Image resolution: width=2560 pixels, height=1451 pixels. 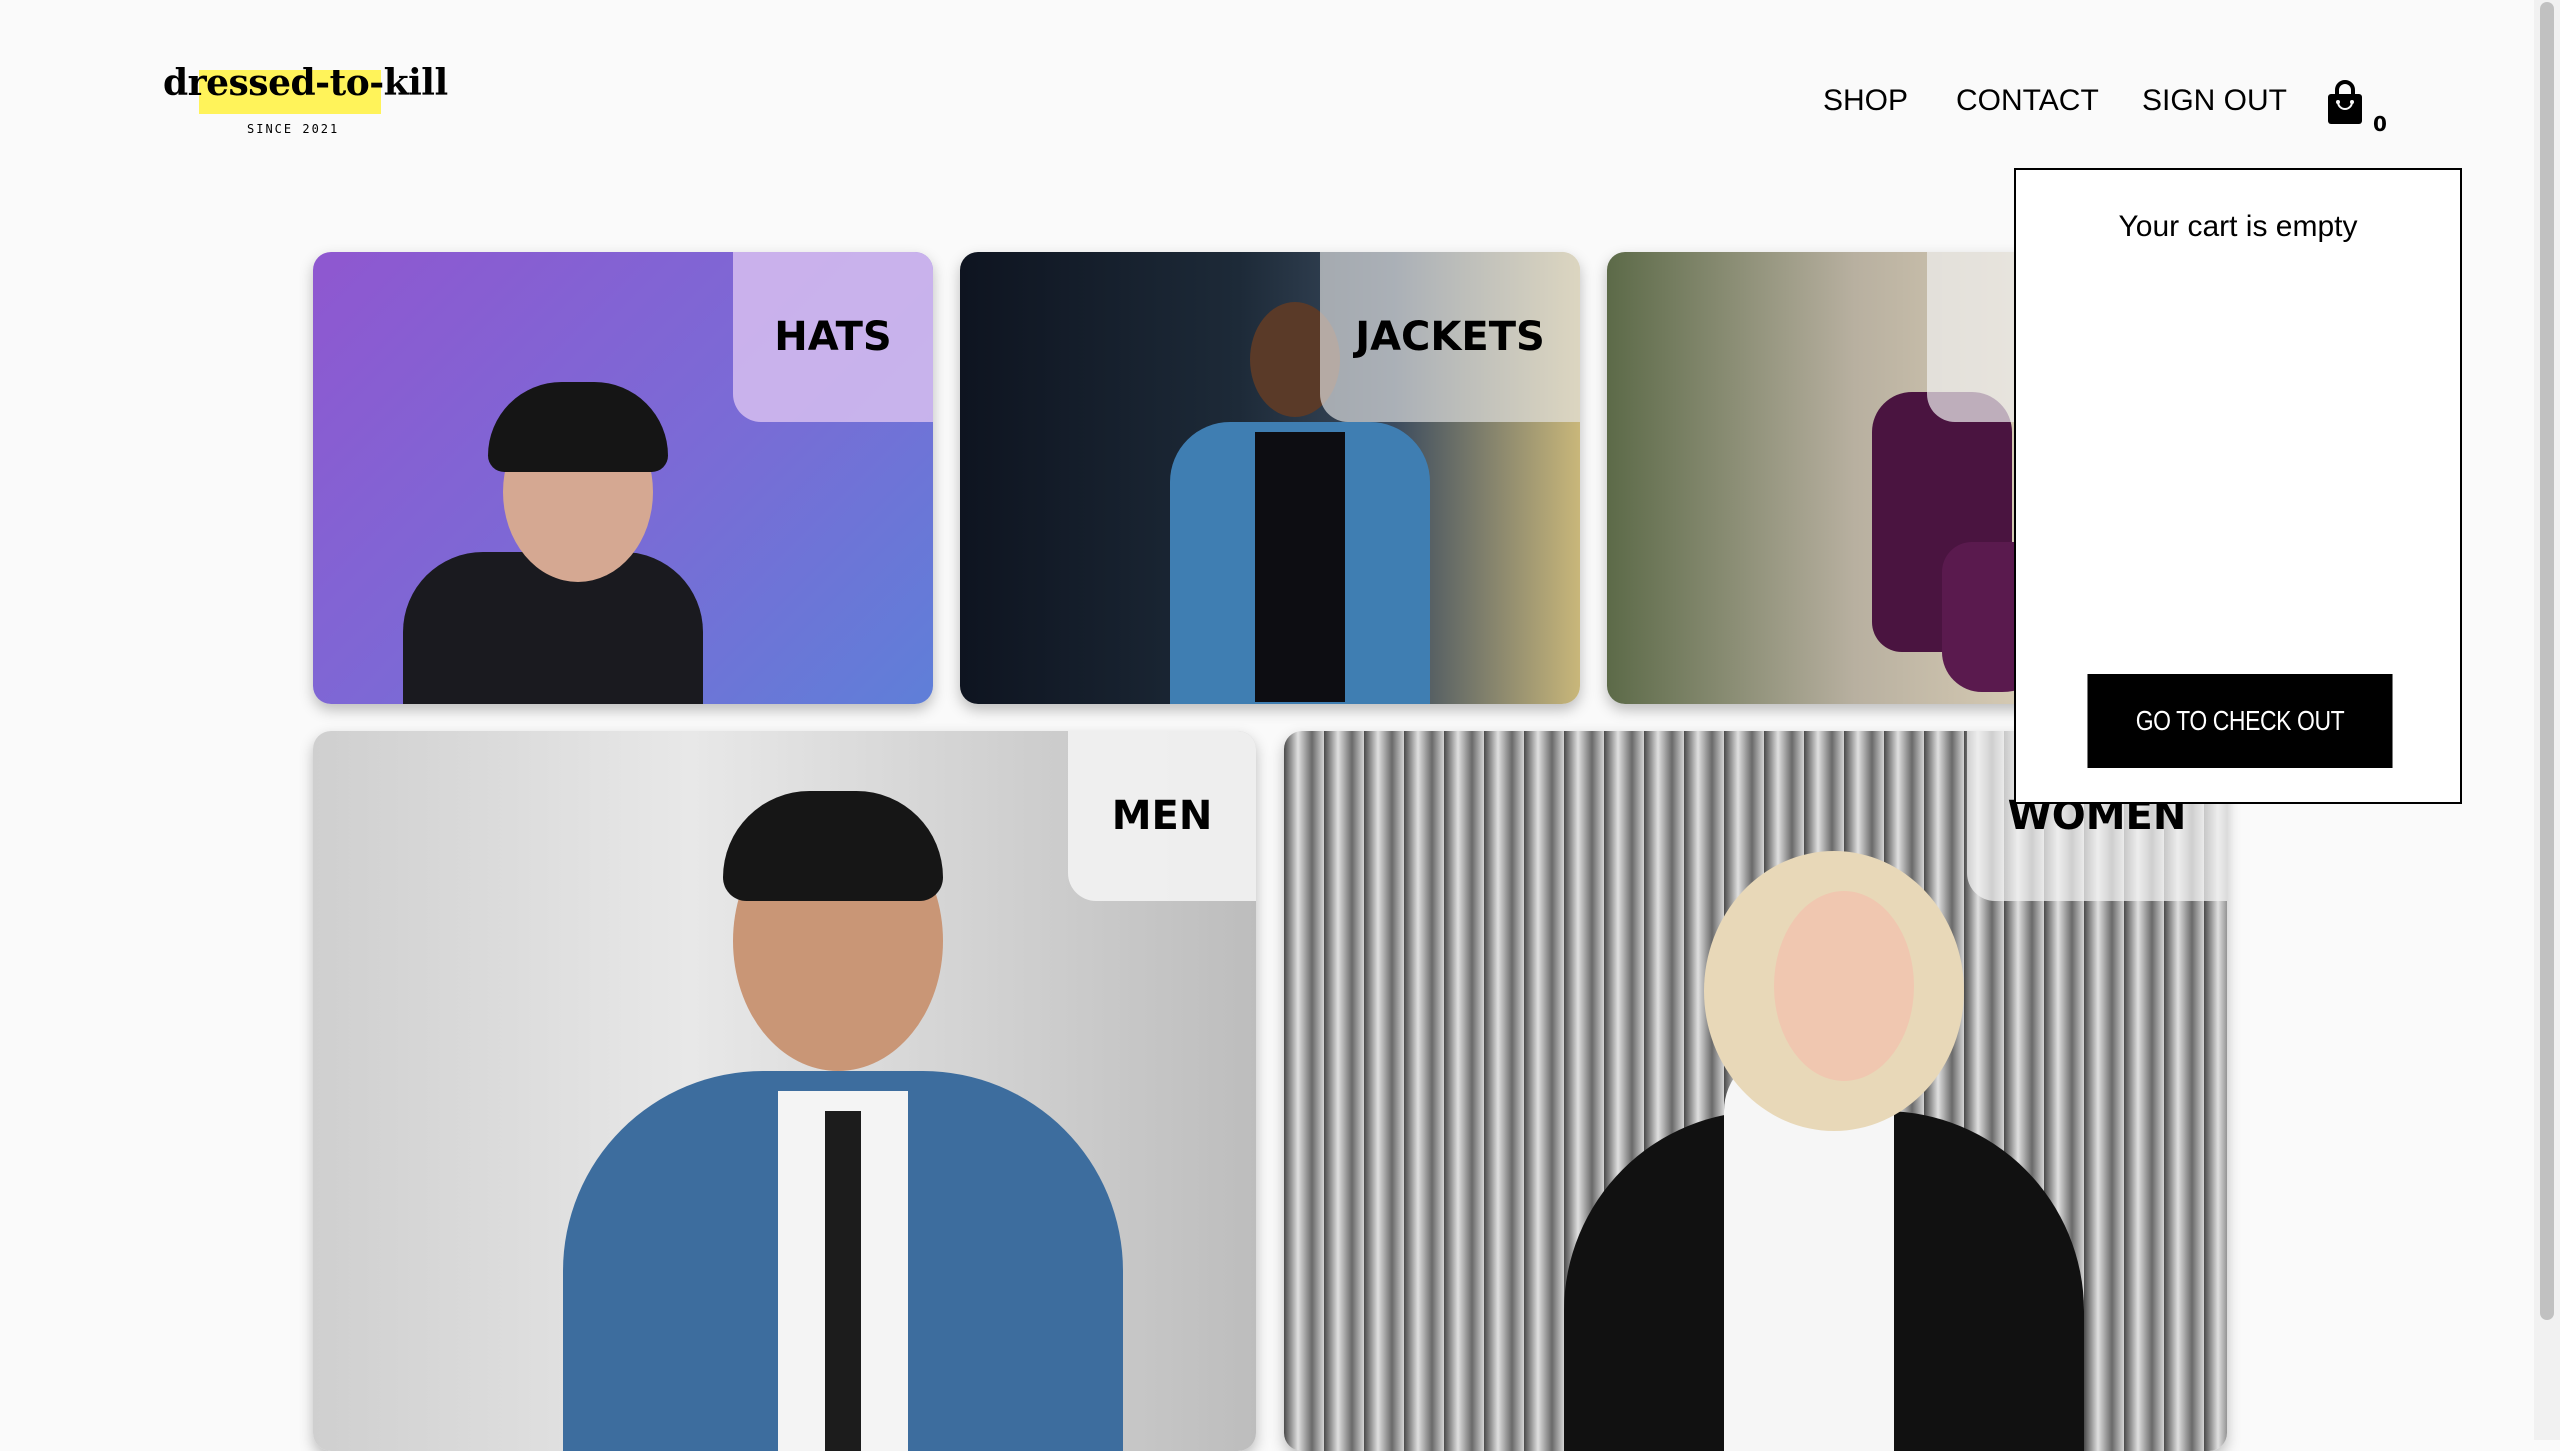 What do you see at coordinates (2380, 124) in the screenshot?
I see `cart-count: 0` at bounding box center [2380, 124].